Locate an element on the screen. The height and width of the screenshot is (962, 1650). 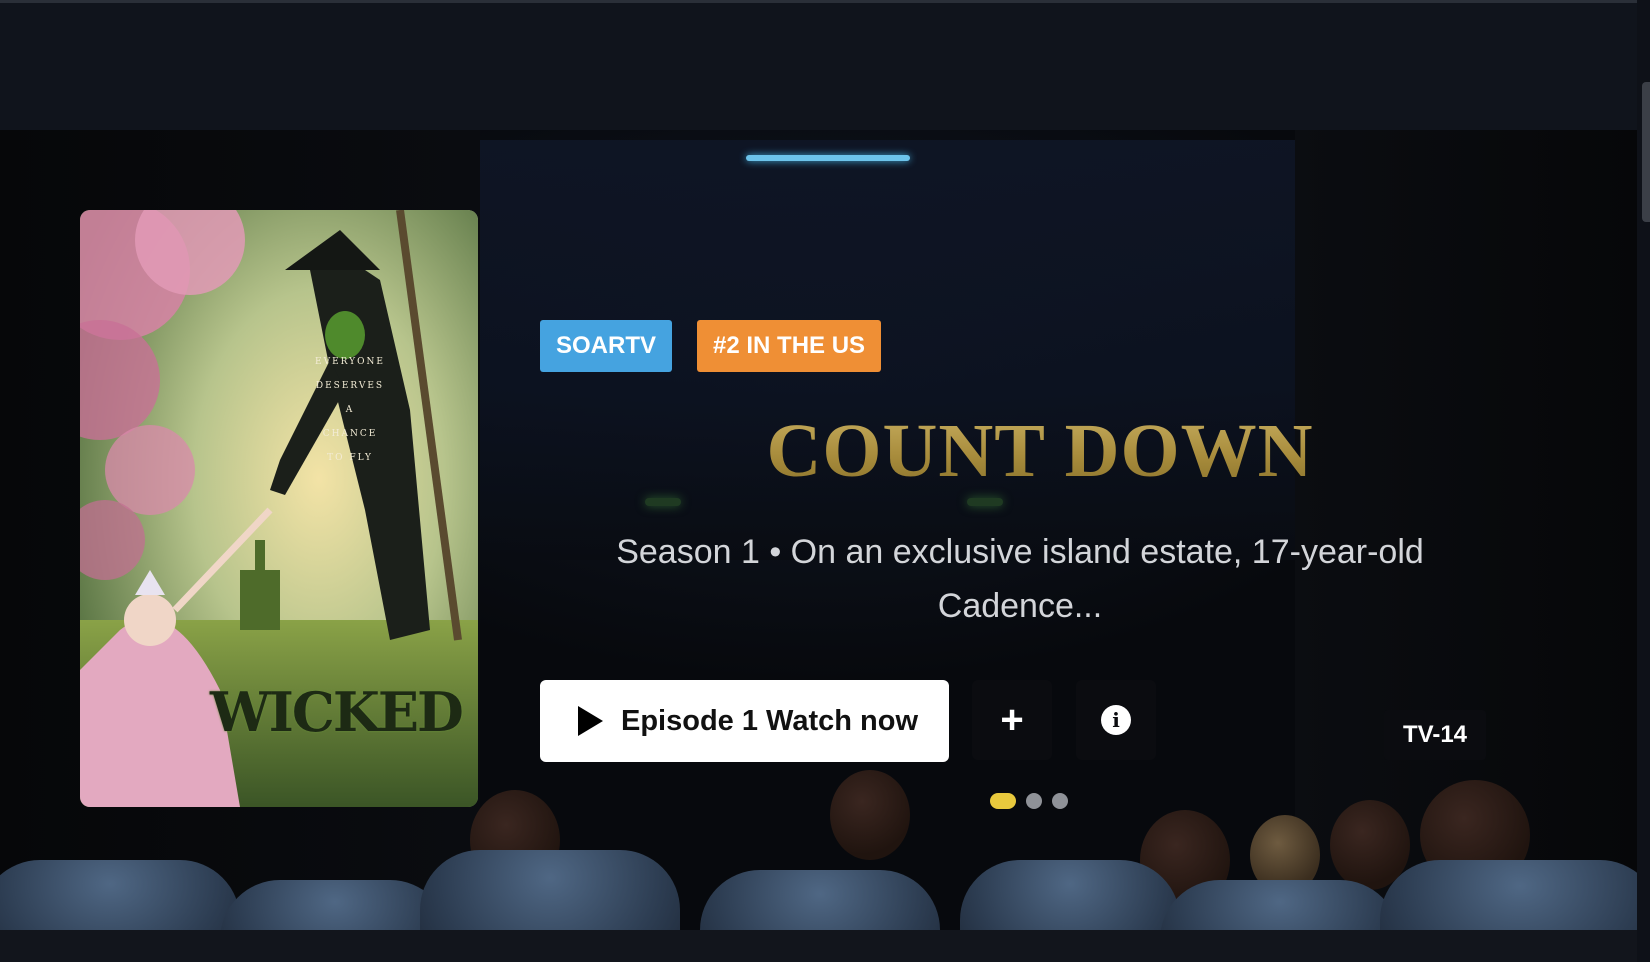
watch-now-label: Episode 1 Watch now is located at coordinates (770, 720).